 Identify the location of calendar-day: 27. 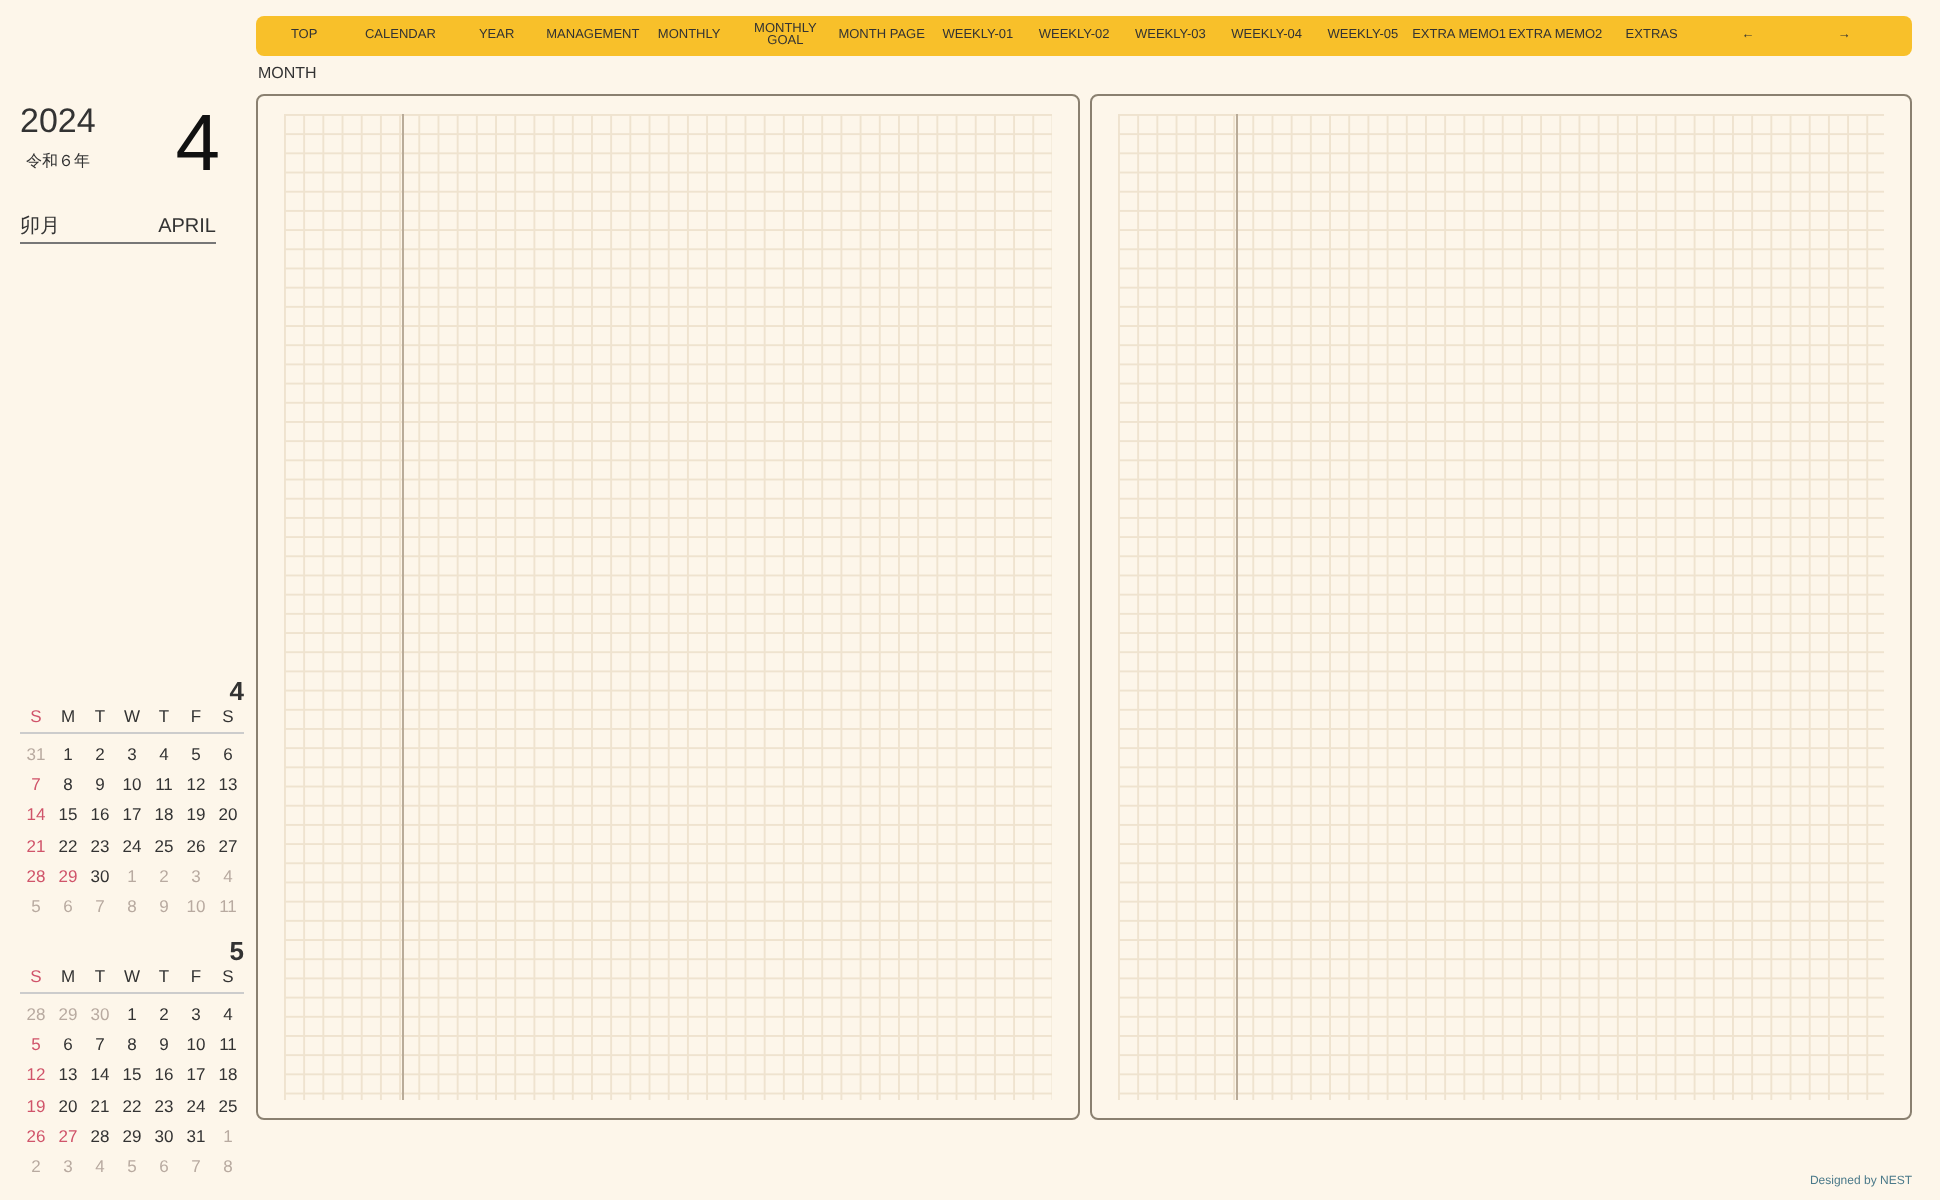
(68, 1136).